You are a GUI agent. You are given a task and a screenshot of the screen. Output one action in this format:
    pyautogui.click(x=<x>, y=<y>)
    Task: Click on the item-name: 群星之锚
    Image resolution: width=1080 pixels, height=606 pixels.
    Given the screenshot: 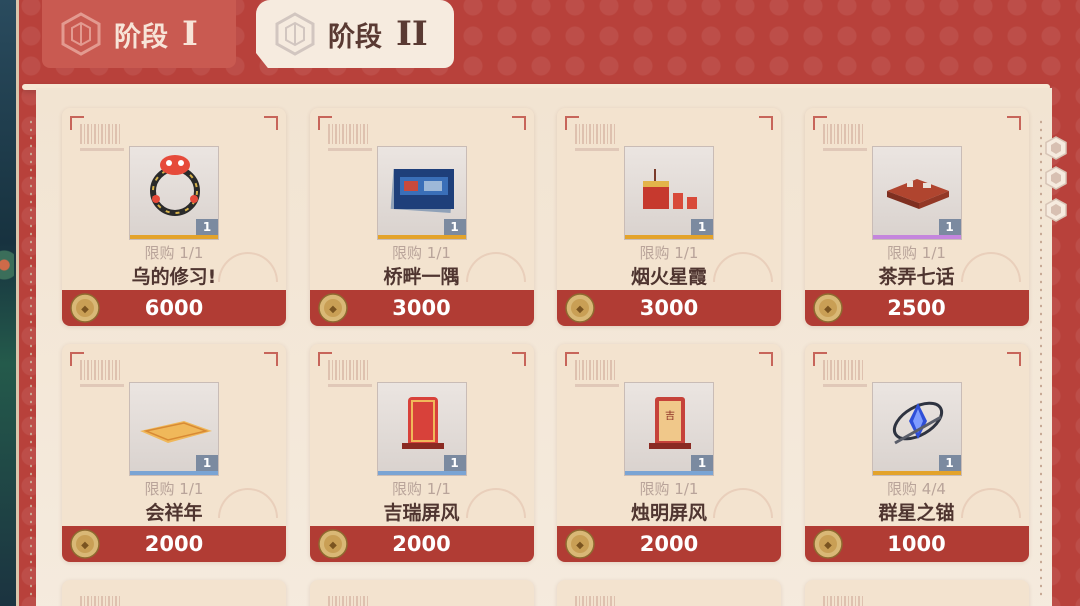 What is the action you would take?
    pyautogui.click(x=916, y=513)
    